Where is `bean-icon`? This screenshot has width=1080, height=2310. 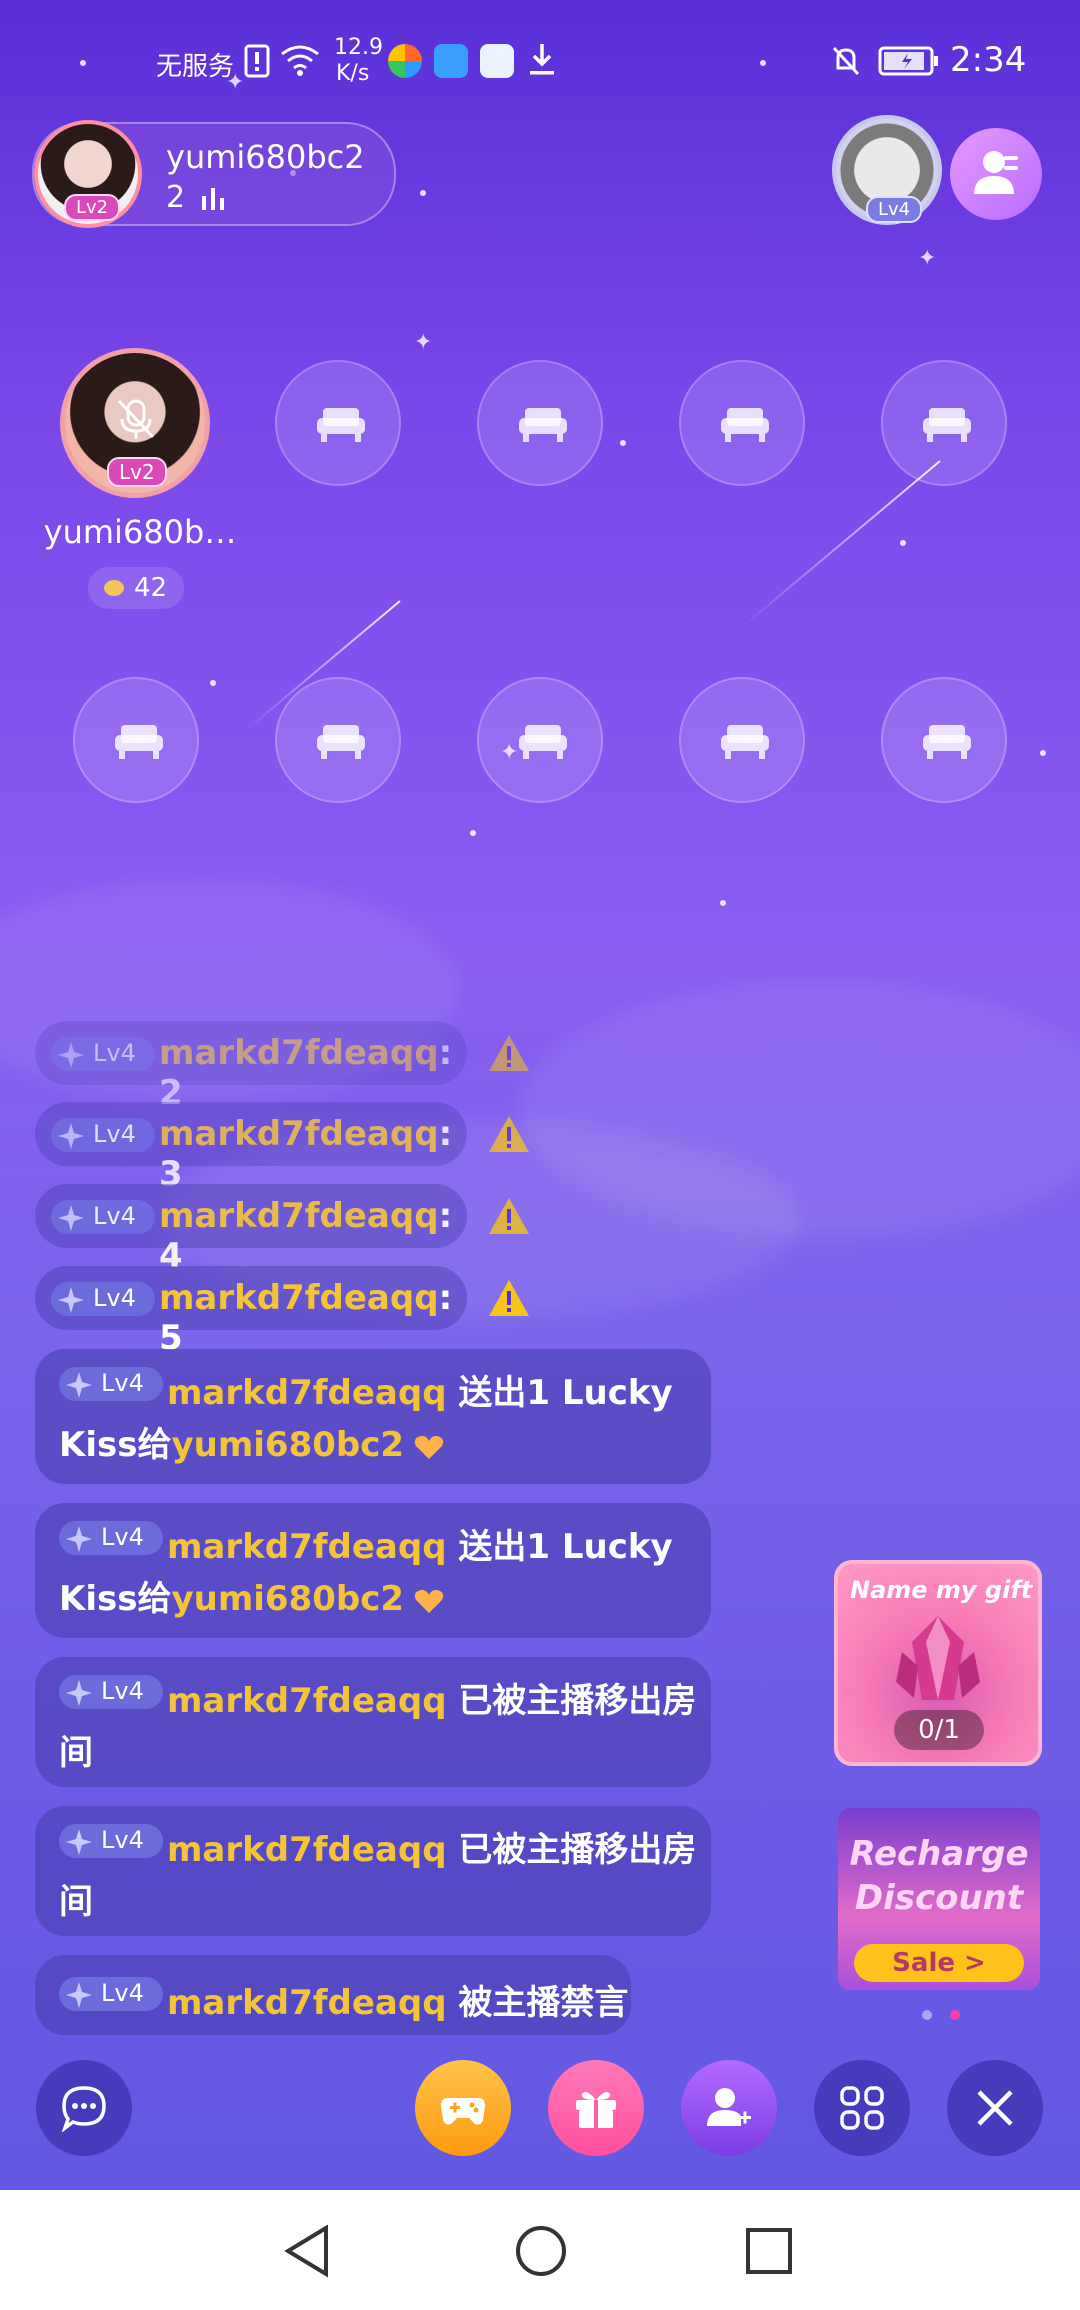
bean-icon is located at coordinates (114, 588).